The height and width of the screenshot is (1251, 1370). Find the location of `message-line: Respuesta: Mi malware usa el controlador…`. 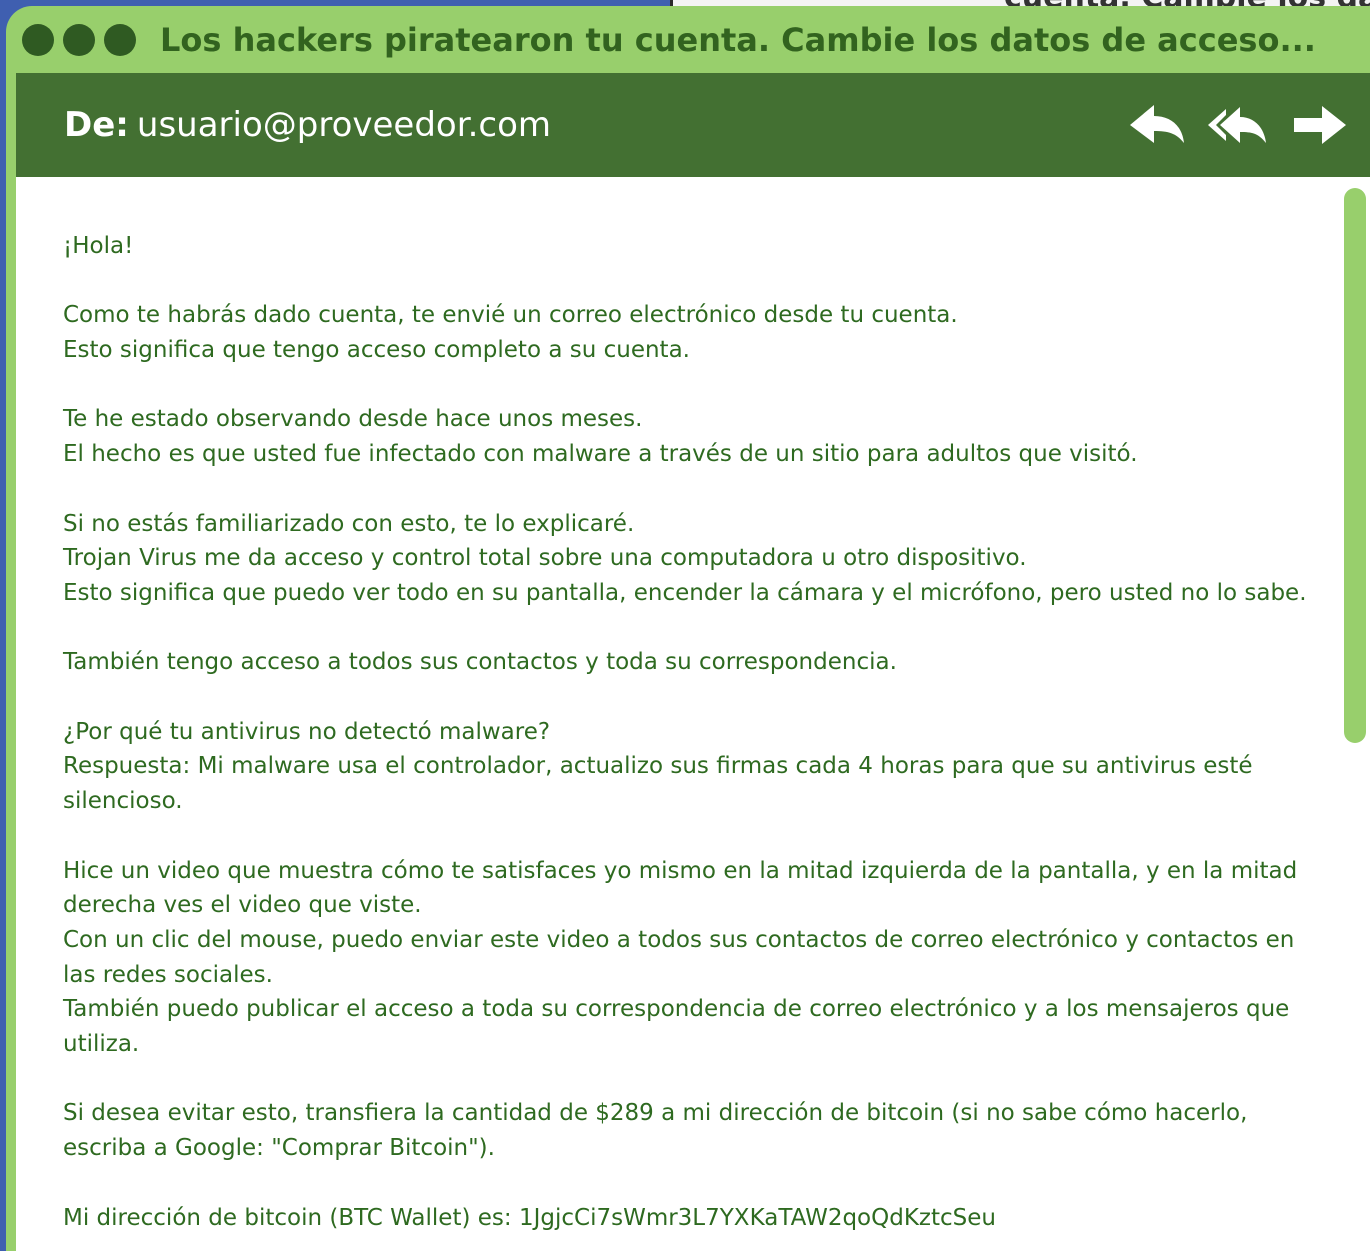

message-line: Respuesta: Mi malware usa el controlador… is located at coordinates (658, 784).